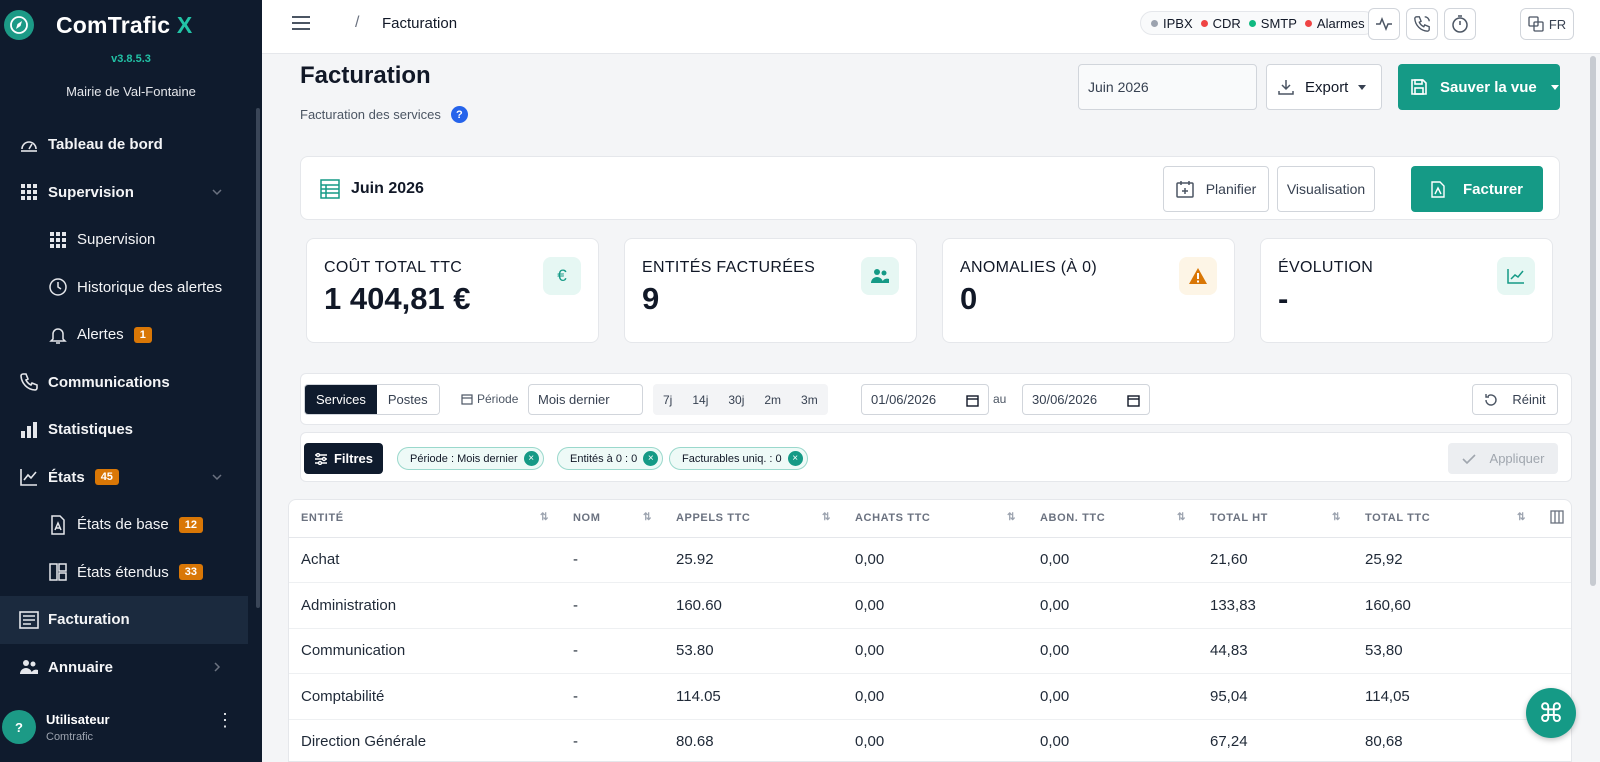 This screenshot has height=762, width=1600. I want to click on sidebar-item-statistiques: Statistiques, so click(129, 430).